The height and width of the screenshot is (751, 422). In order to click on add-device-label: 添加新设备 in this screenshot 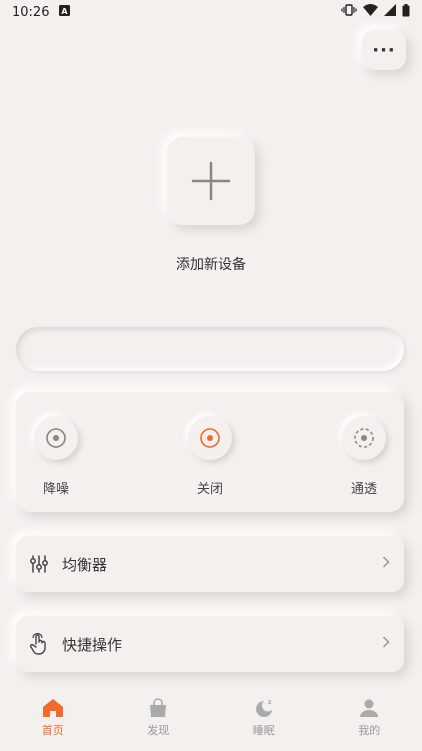, I will do `click(211, 265)`.